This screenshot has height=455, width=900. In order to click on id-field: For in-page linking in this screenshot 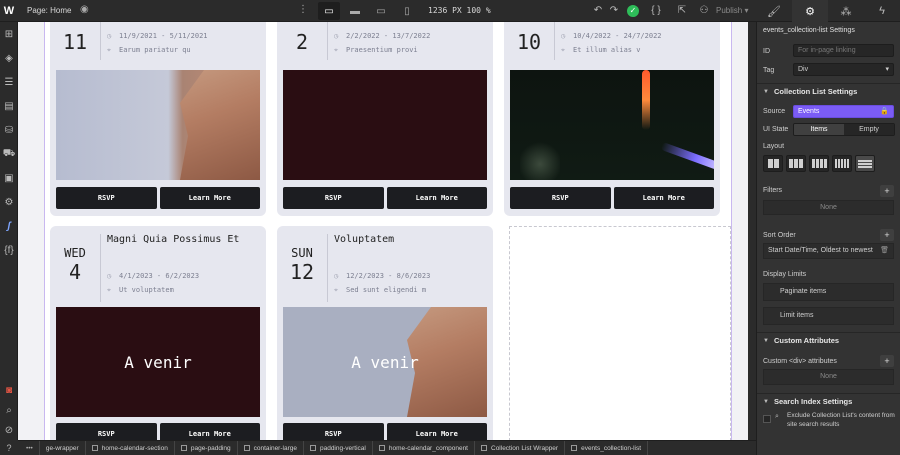, I will do `click(843, 50)`.